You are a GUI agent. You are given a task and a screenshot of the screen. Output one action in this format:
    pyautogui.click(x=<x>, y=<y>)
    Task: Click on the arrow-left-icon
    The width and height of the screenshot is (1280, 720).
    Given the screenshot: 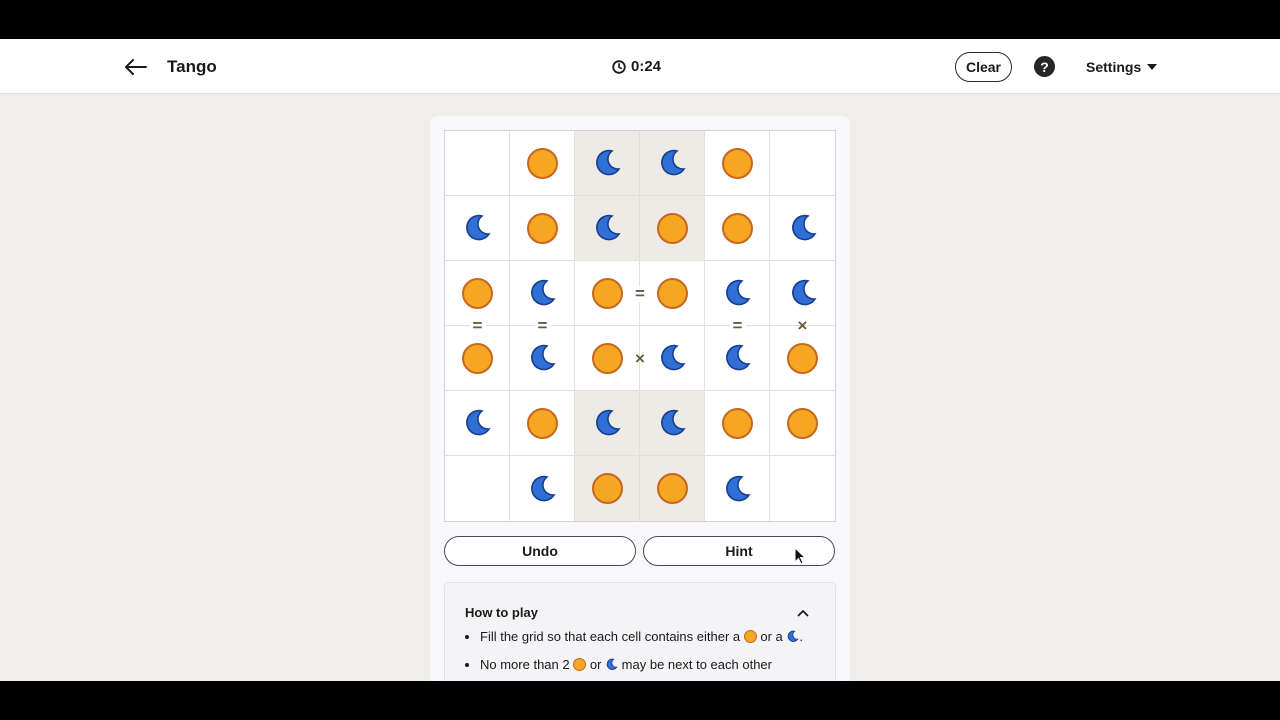 What is the action you would take?
    pyautogui.click(x=136, y=67)
    